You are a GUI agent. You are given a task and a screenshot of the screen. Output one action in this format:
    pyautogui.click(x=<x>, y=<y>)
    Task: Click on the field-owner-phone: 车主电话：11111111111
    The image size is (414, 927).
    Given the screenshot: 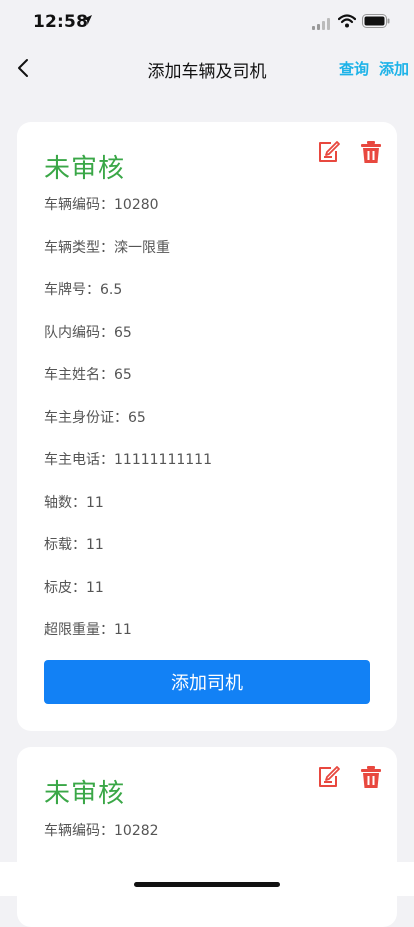 What is the action you would take?
    pyautogui.click(x=128, y=459)
    